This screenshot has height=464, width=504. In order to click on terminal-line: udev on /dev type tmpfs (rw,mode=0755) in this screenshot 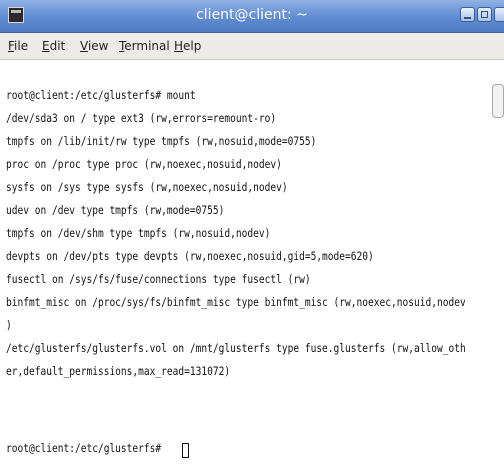, I will do `click(115, 210)`.